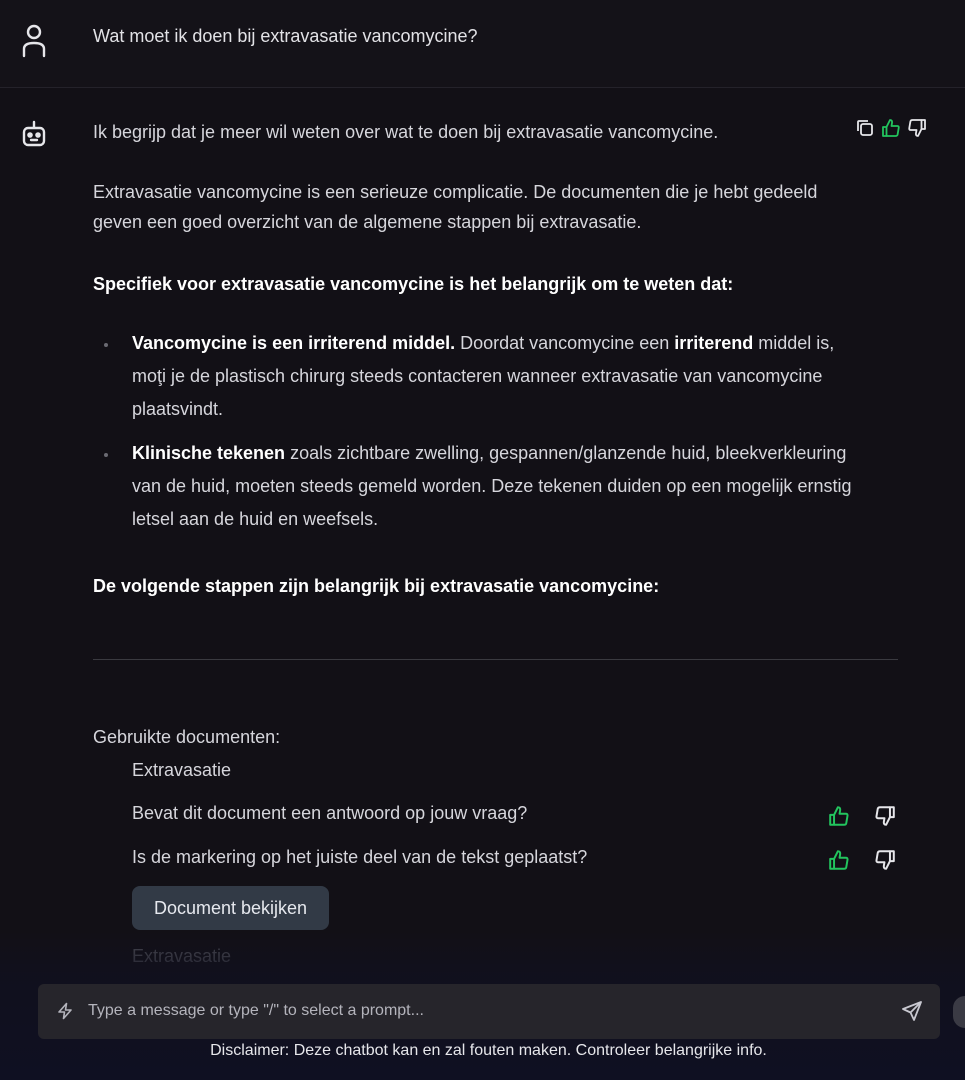 The width and height of the screenshot is (965, 1080). I want to click on prompt-bolt-icon, so click(65, 1011).